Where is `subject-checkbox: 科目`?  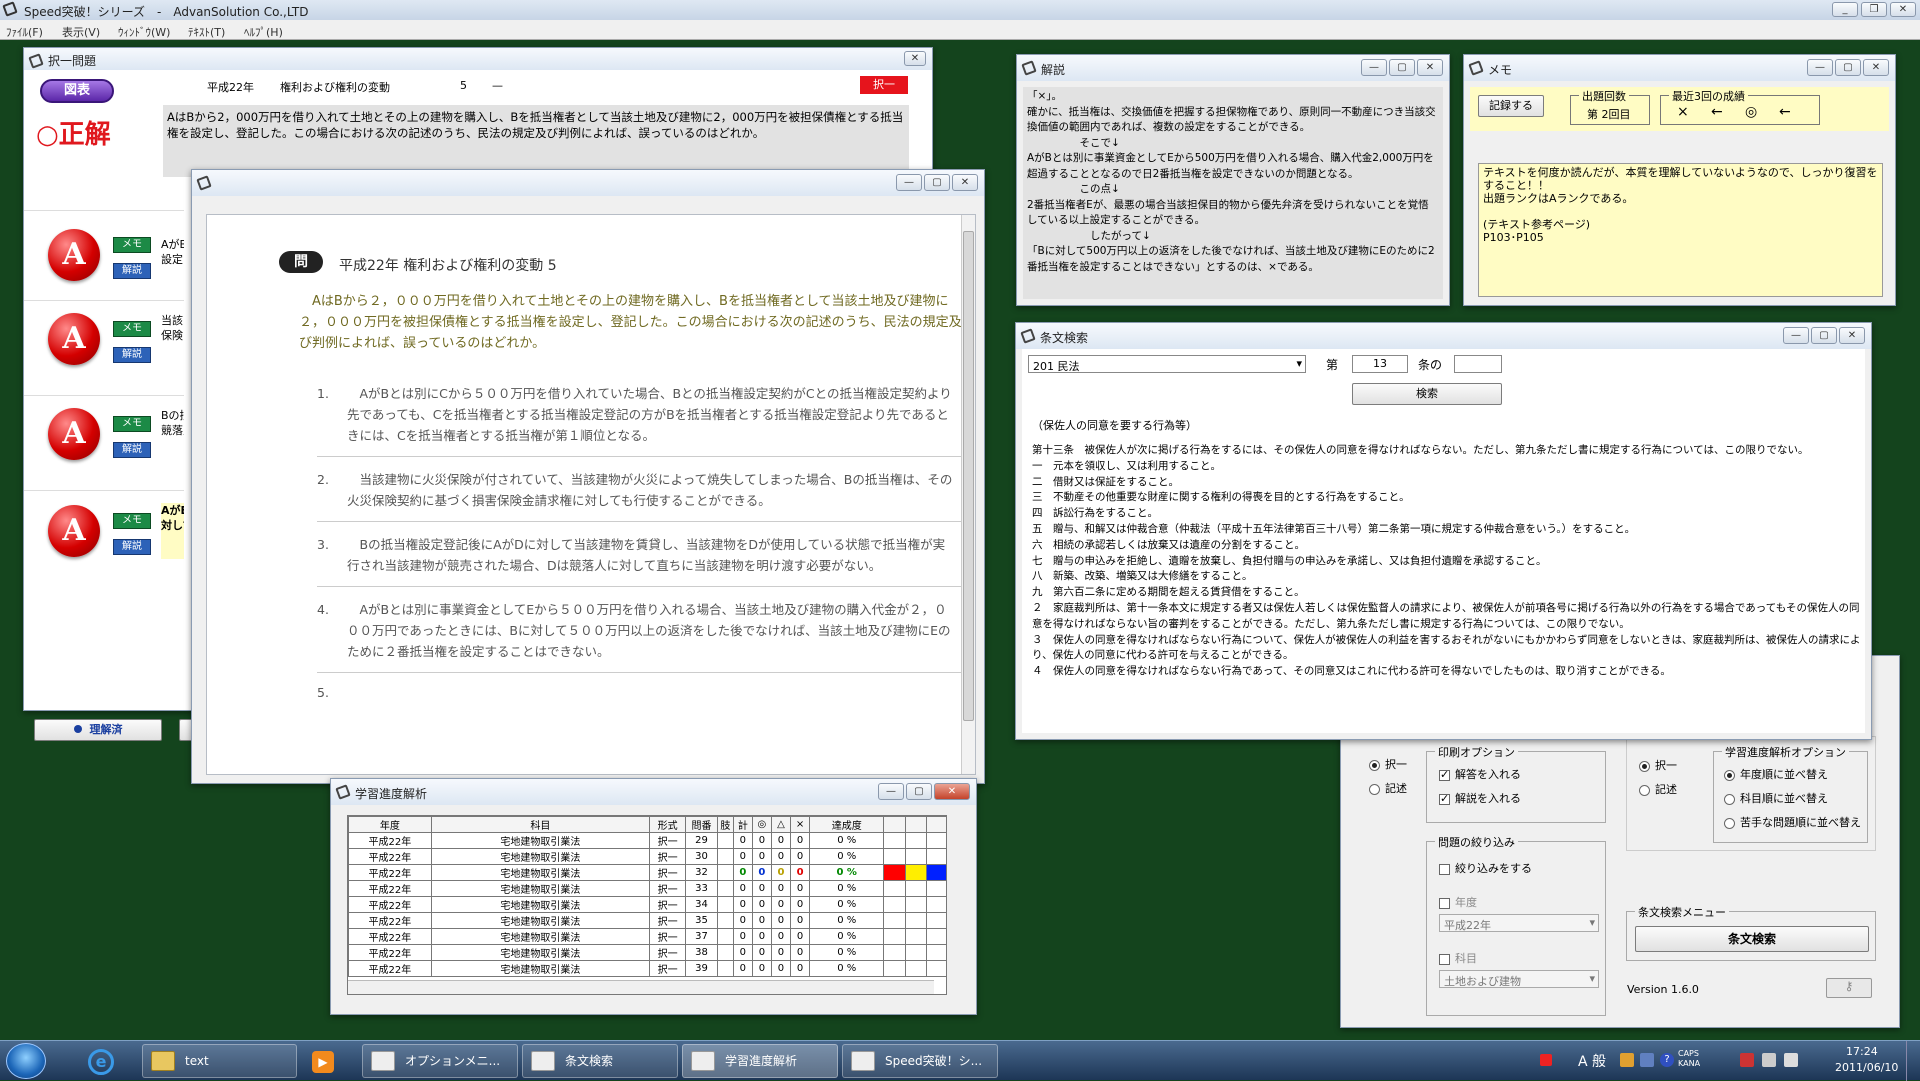
subject-checkbox: 科目 is located at coordinates (1458, 958).